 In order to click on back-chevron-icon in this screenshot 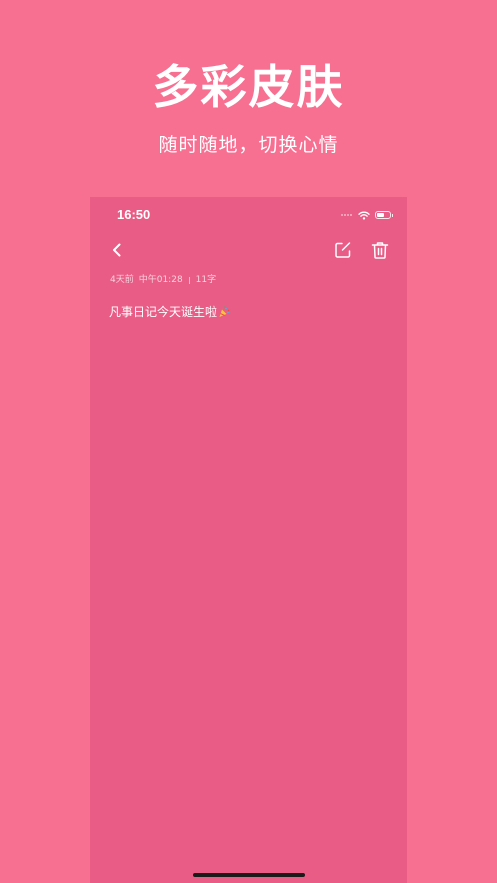, I will do `click(117, 250)`.